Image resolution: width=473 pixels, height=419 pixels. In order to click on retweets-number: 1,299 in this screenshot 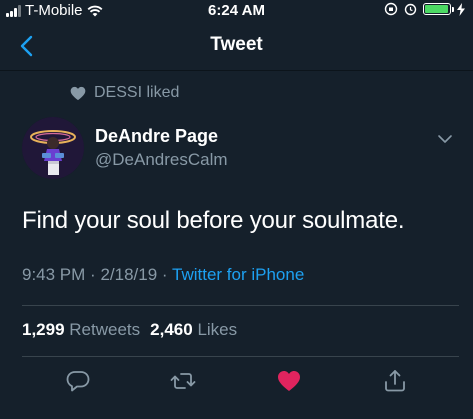, I will do `click(43, 329)`.